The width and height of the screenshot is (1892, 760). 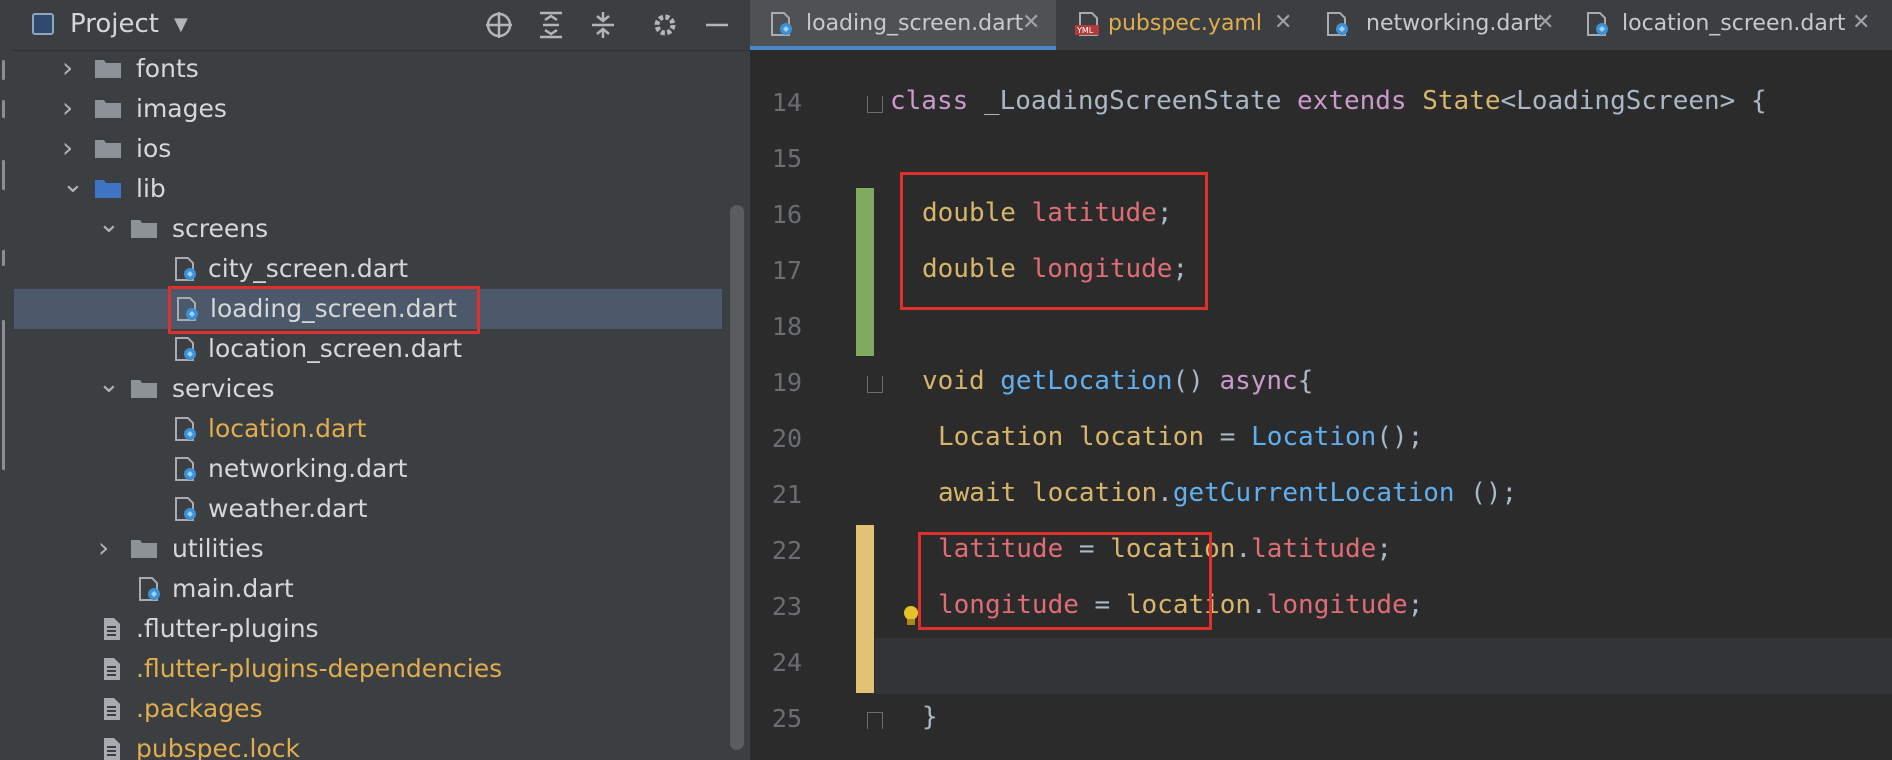 I want to click on line-number: 17, so click(x=786, y=270).